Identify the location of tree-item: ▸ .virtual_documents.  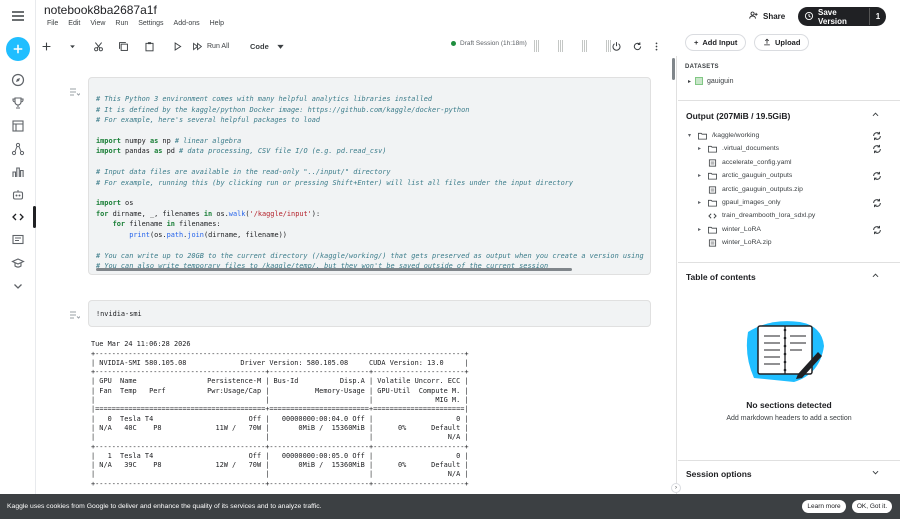
(789, 150).